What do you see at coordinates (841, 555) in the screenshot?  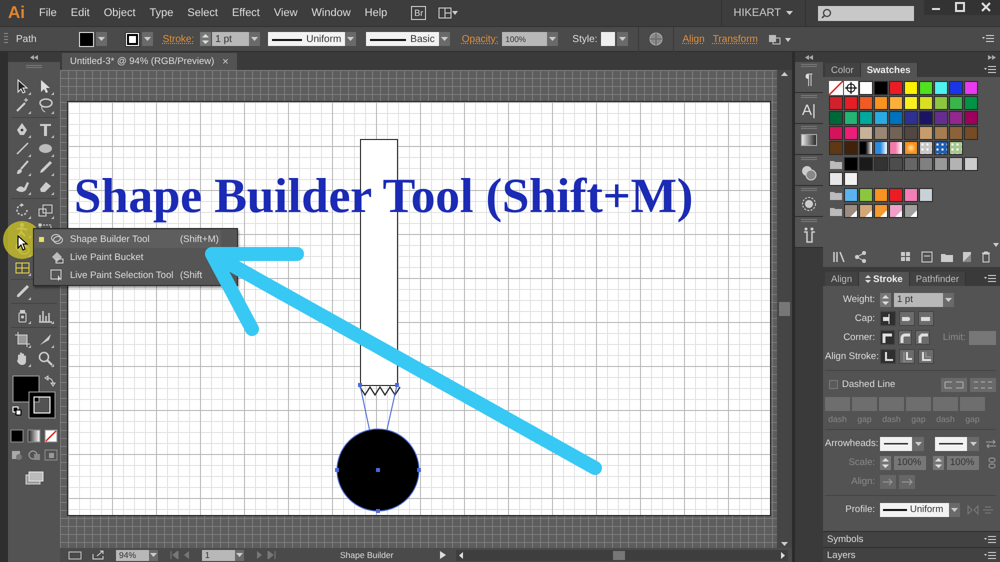 I see `collapsed-panel-tab: Layers` at bounding box center [841, 555].